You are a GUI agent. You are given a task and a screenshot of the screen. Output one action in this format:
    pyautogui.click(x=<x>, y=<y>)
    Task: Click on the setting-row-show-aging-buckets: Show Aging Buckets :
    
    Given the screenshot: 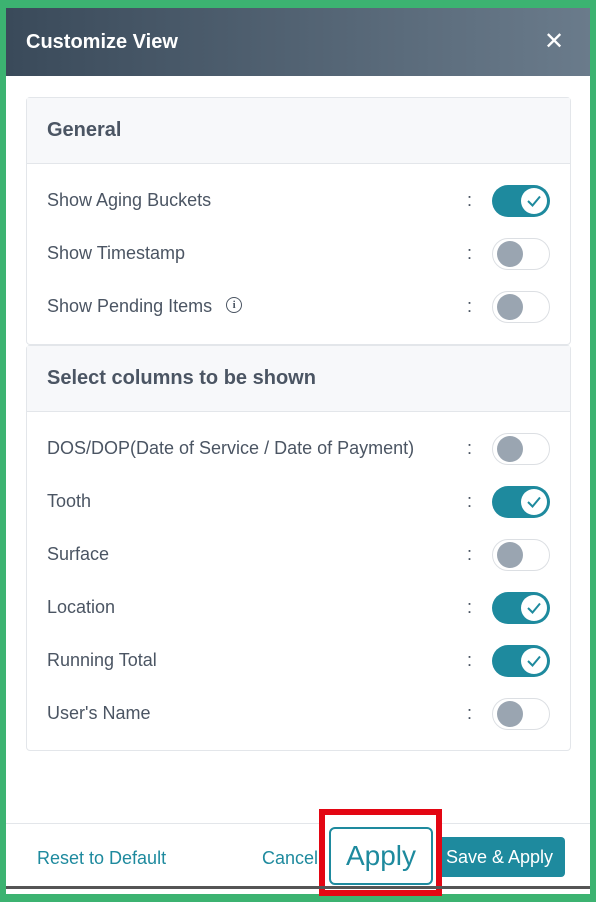 What is the action you would take?
    pyautogui.click(x=298, y=200)
    